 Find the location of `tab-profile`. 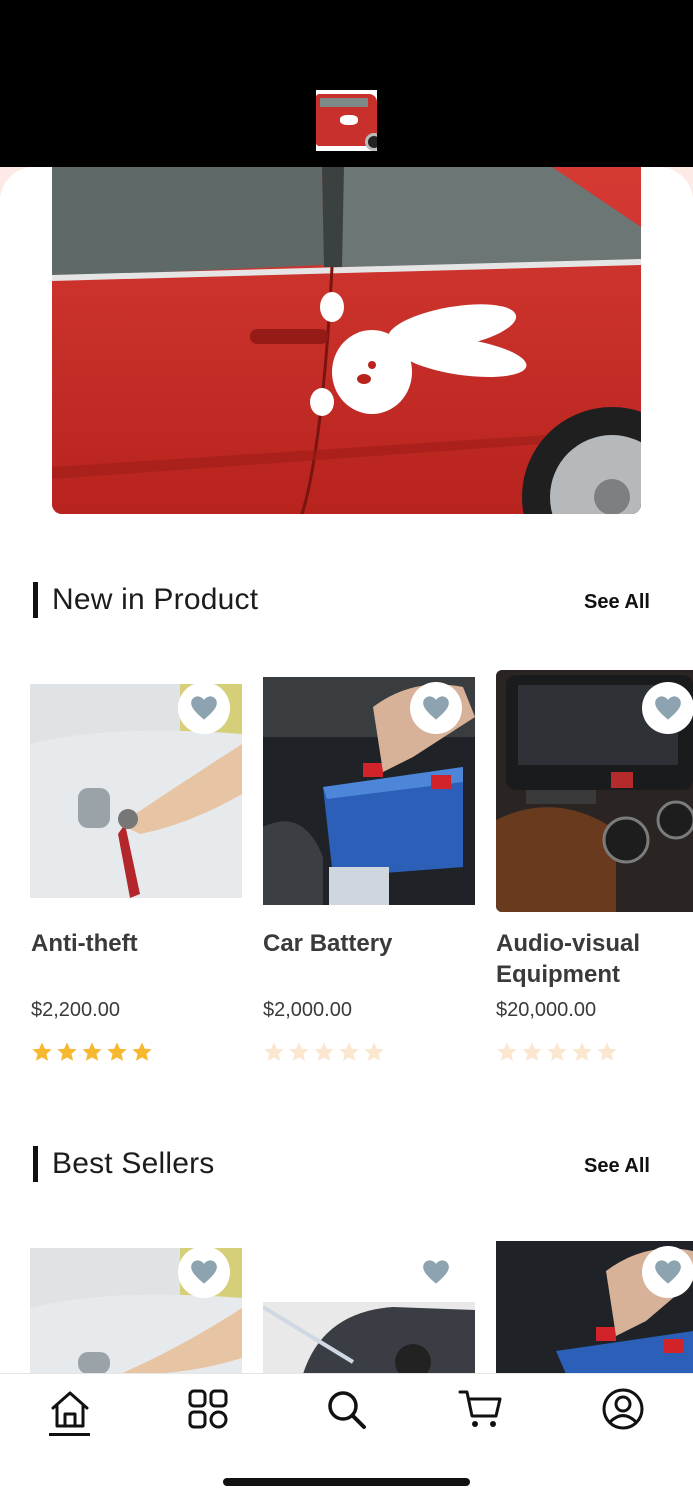

tab-profile is located at coordinates (623, 1409).